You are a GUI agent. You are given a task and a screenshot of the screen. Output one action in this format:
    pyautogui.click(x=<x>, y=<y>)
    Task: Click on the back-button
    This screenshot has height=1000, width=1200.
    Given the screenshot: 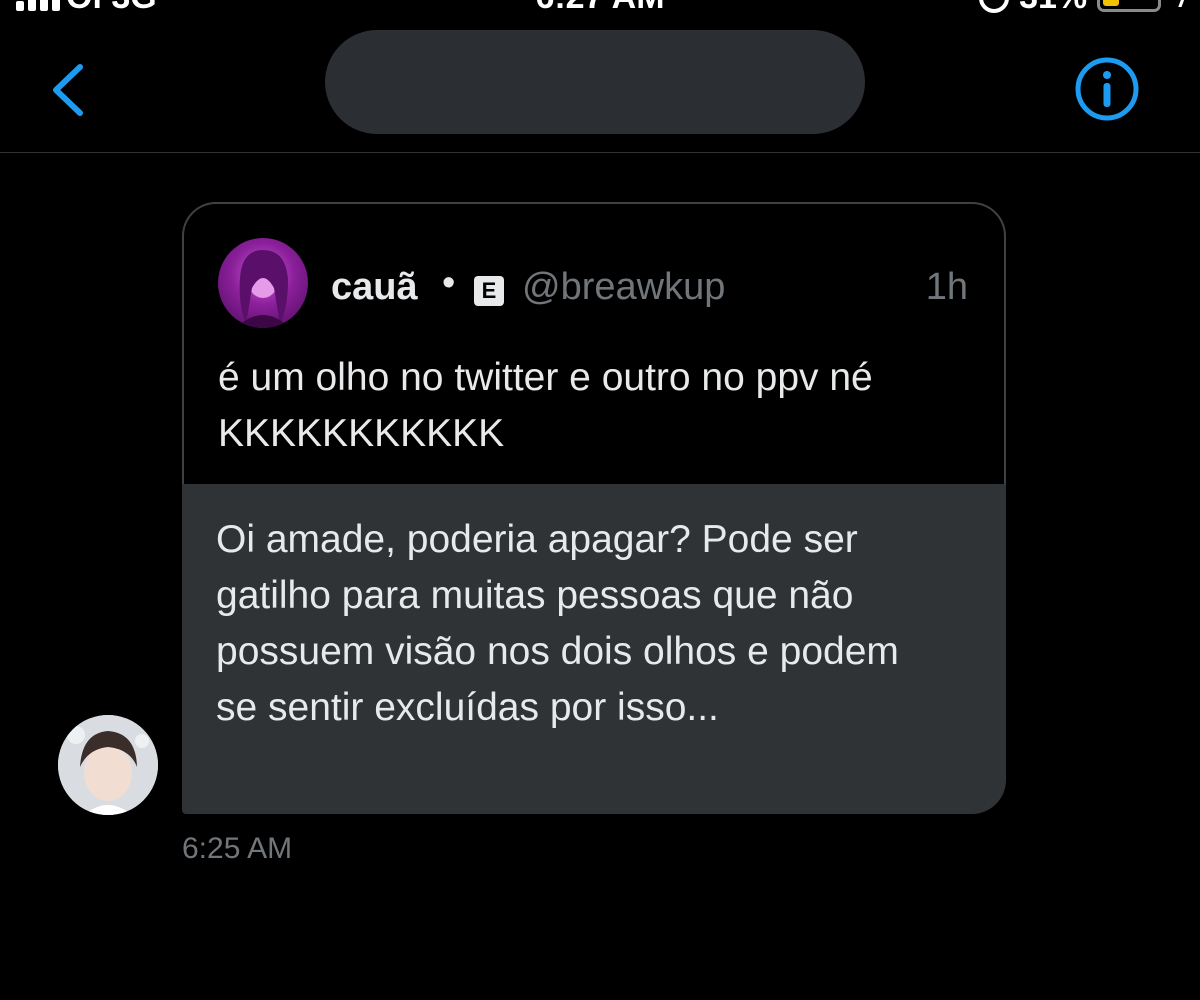 What is the action you would take?
    pyautogui.click(x=67, y=90)
    